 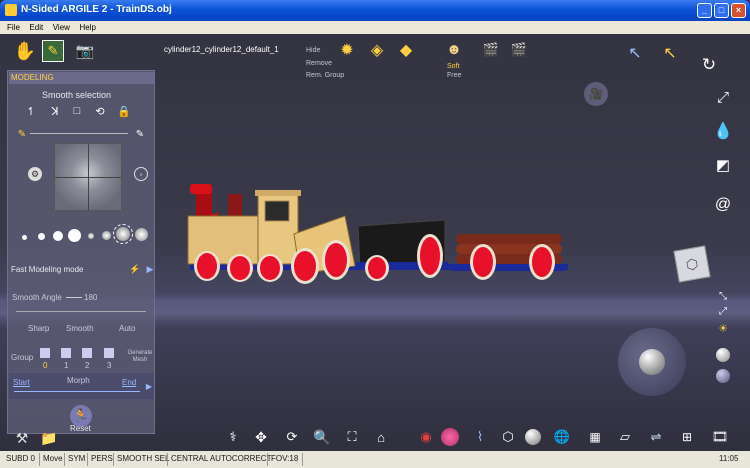 I want to click on pen-icon: ✎, so click(x=22, y=134).